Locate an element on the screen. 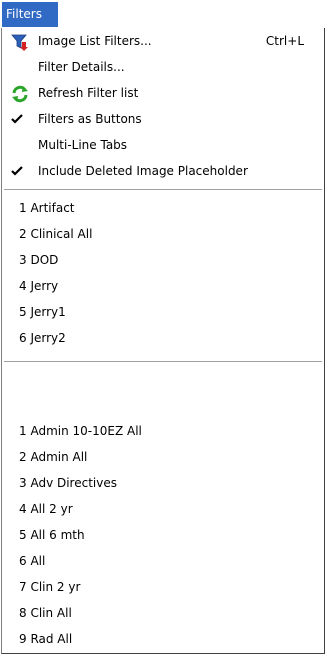 Image resolution: width=327 pixels, height=656 pixels. user-filter-item: 1 Artifact is located at coordinates (163, 208).